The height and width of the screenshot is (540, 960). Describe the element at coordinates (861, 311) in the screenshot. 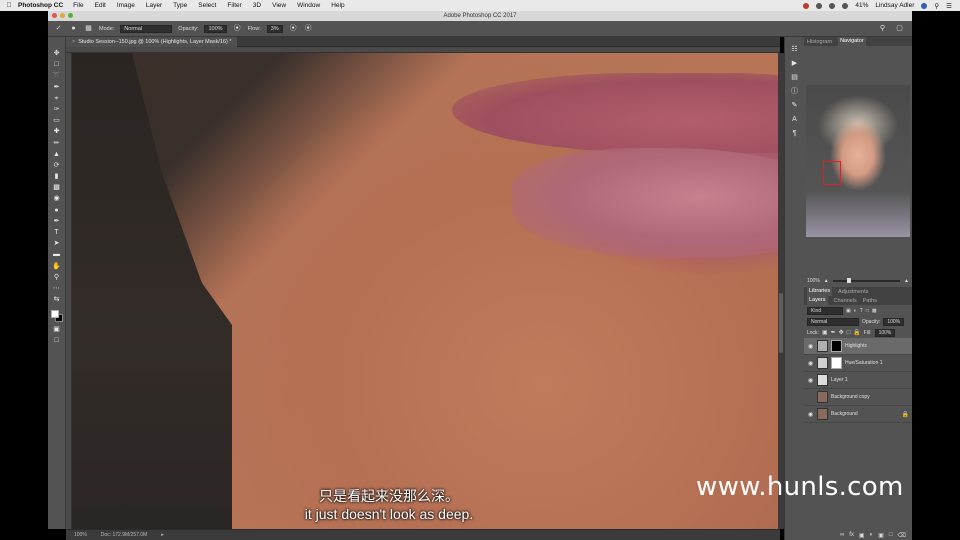

I see `filter-type-icon: T` at that location.